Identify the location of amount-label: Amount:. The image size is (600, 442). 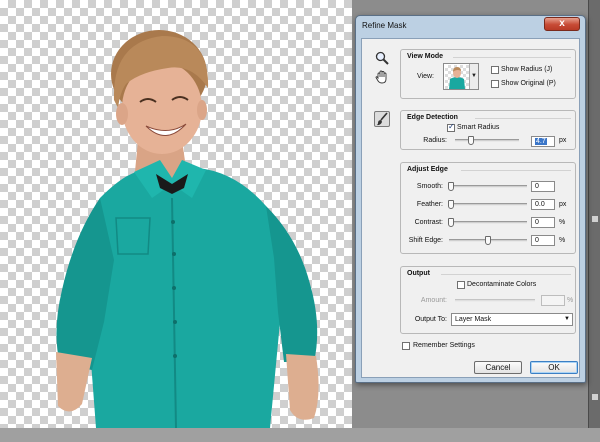
(433, 300).